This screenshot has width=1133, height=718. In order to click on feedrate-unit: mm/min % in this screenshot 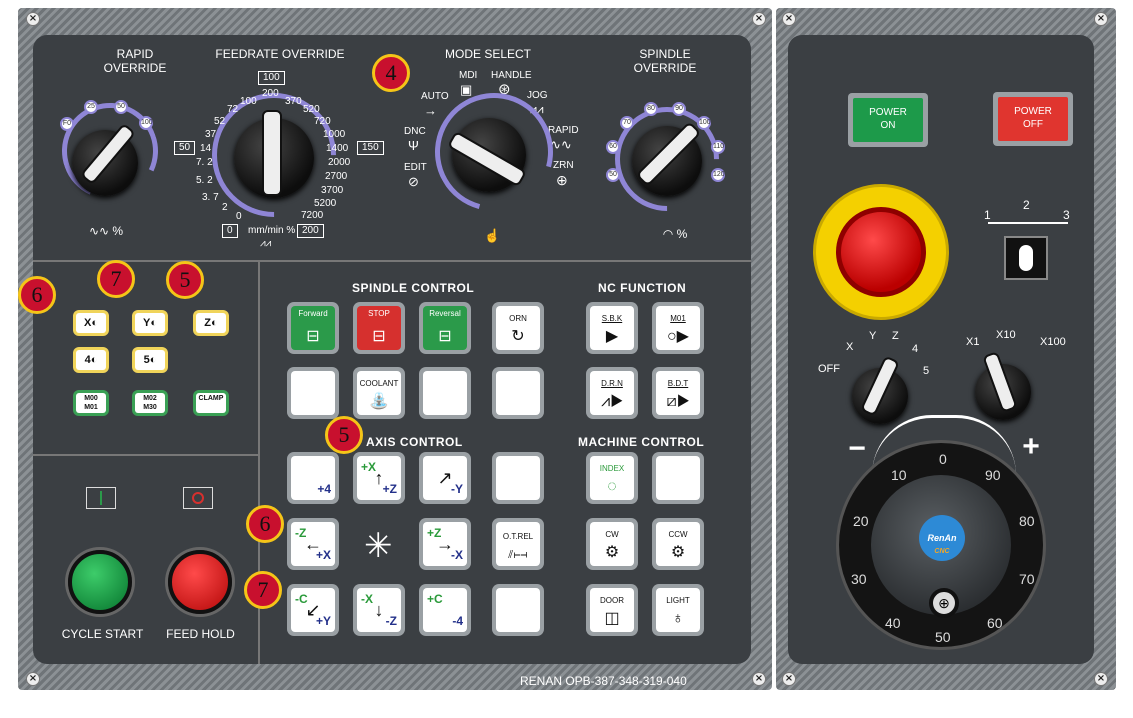, I will do `click(272, 230)`.